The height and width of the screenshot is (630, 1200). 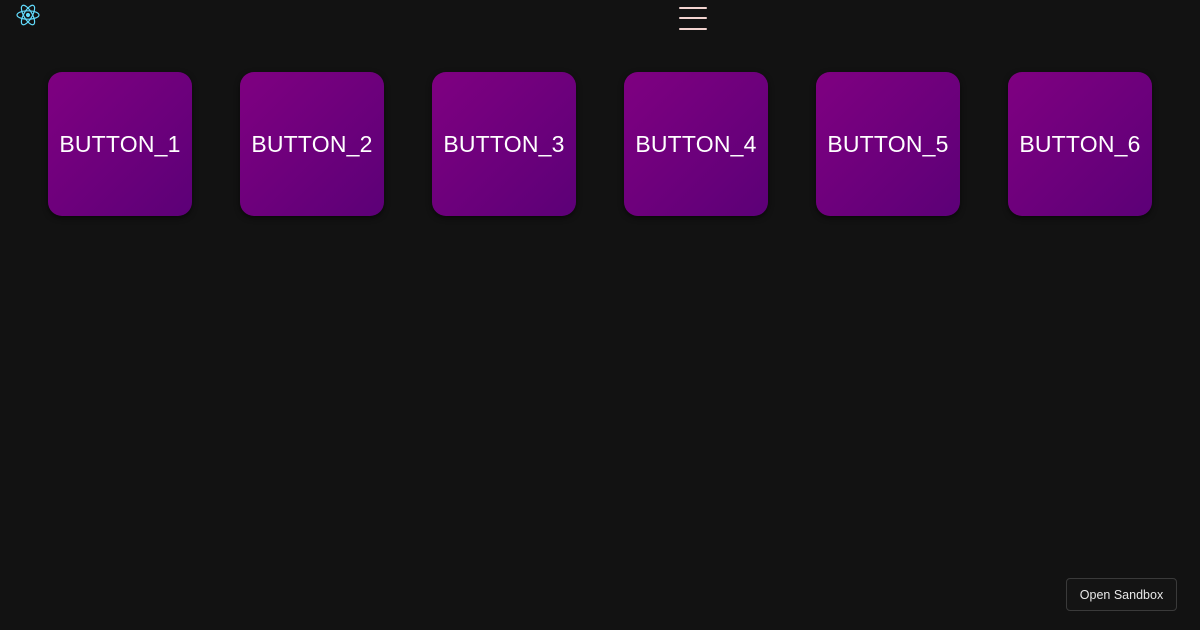 I want to click on button-4-tile: BUTTON_4, so click(x=696, y=144).